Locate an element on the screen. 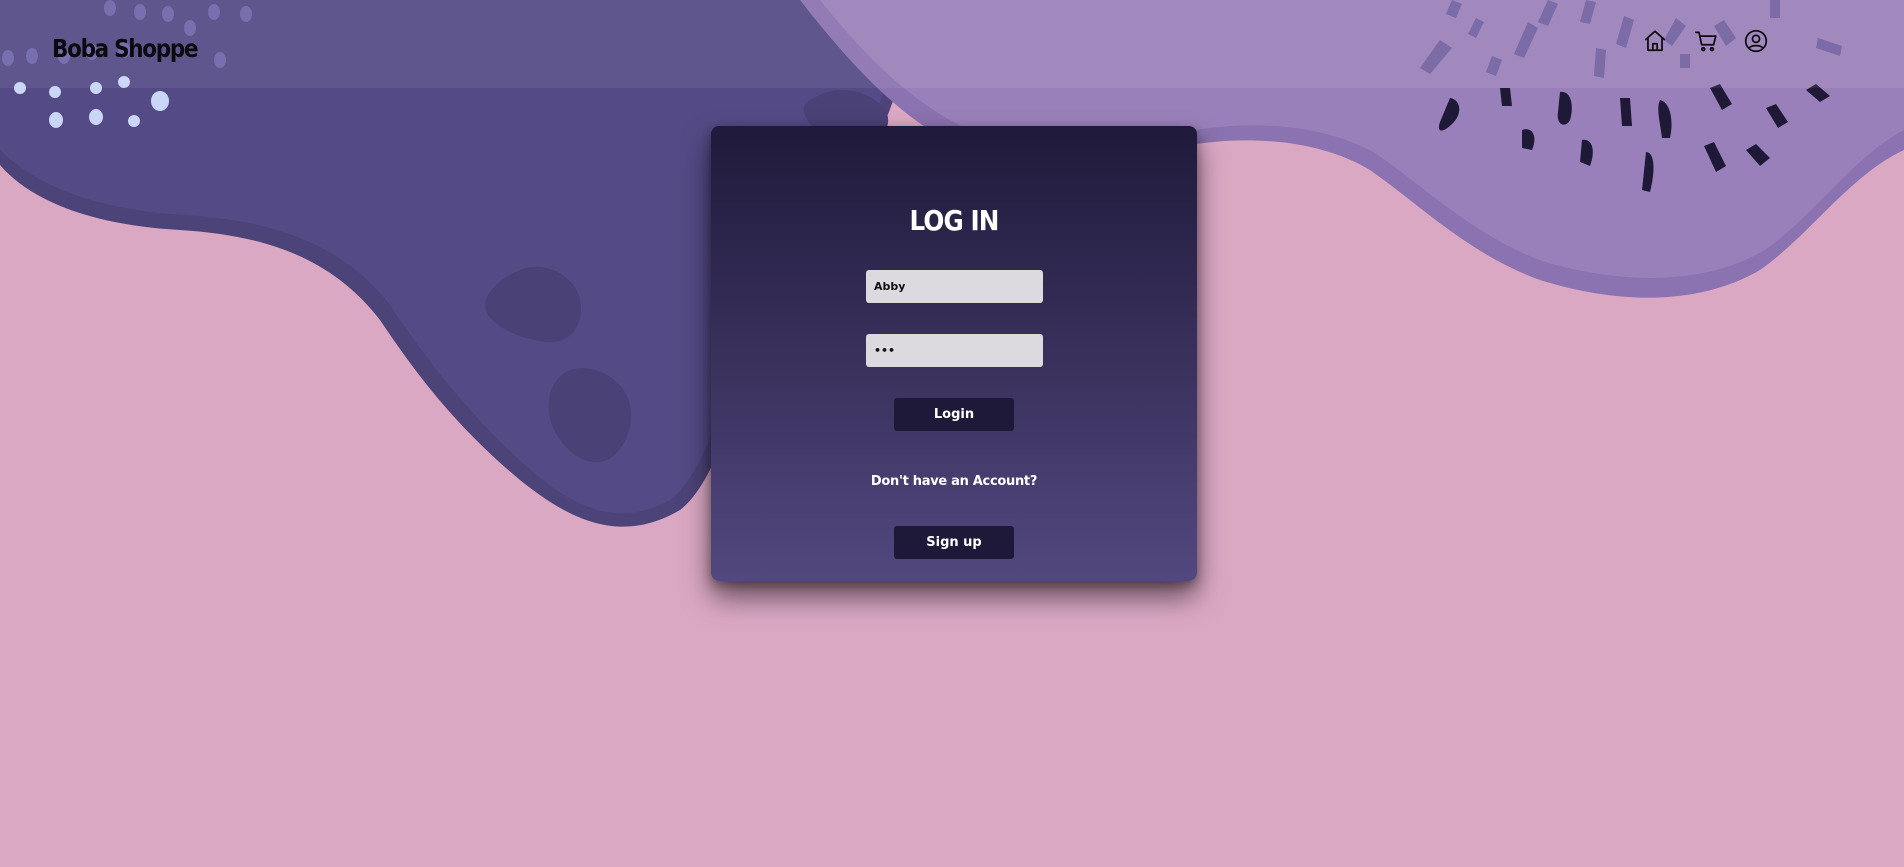 Image resolution: width=1904 pixels, height=867 pixels. username-input is located at coordinates (954, 286).